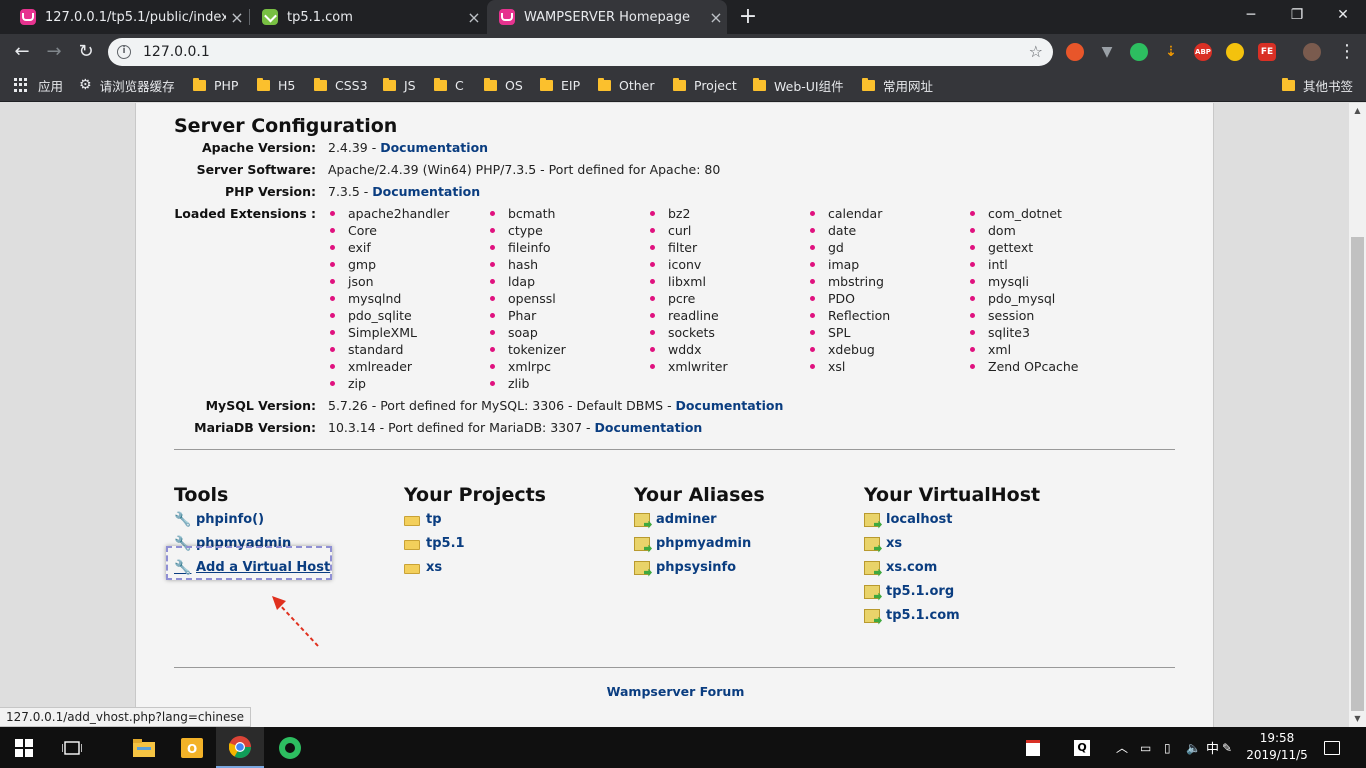 Image resolution: width=1366 pixels, height=768 pixels. Describe the element at coordinates (520, 366) in the screenshot. I see `extension-item: xmlrpc` at that location.